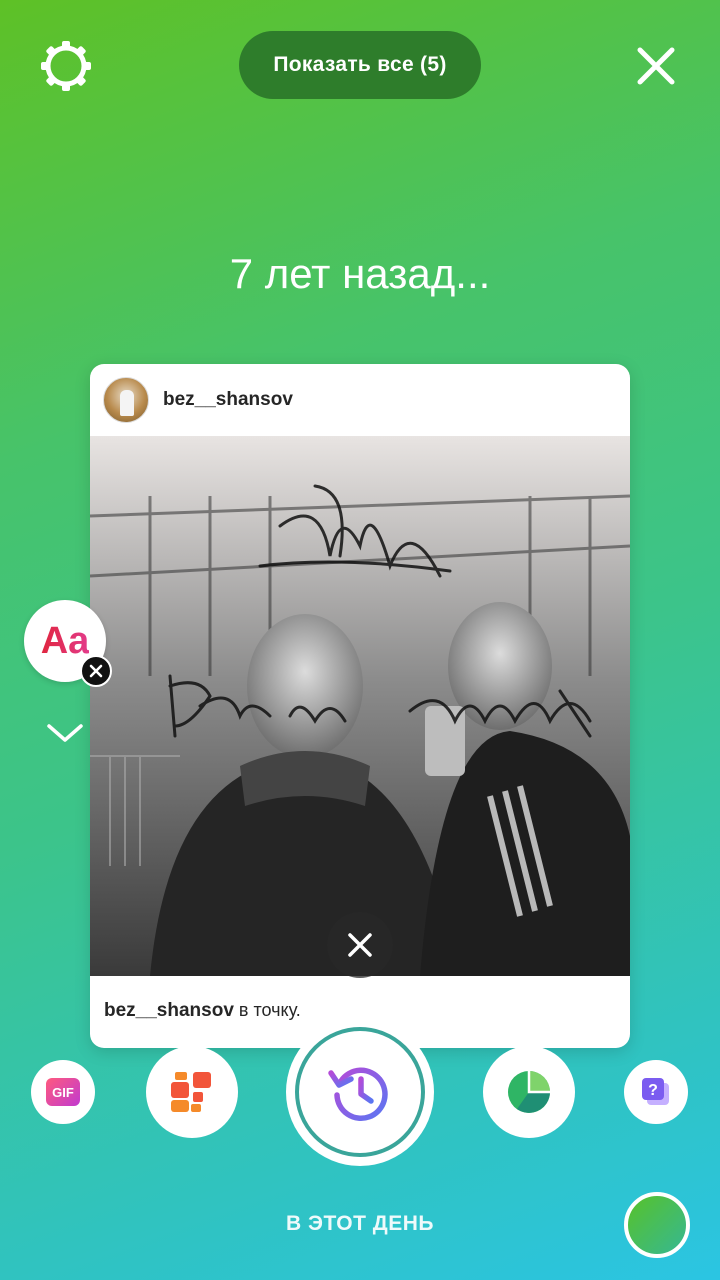 The image size is (720, 1280). I want to click on avatar, so click(126, 400).